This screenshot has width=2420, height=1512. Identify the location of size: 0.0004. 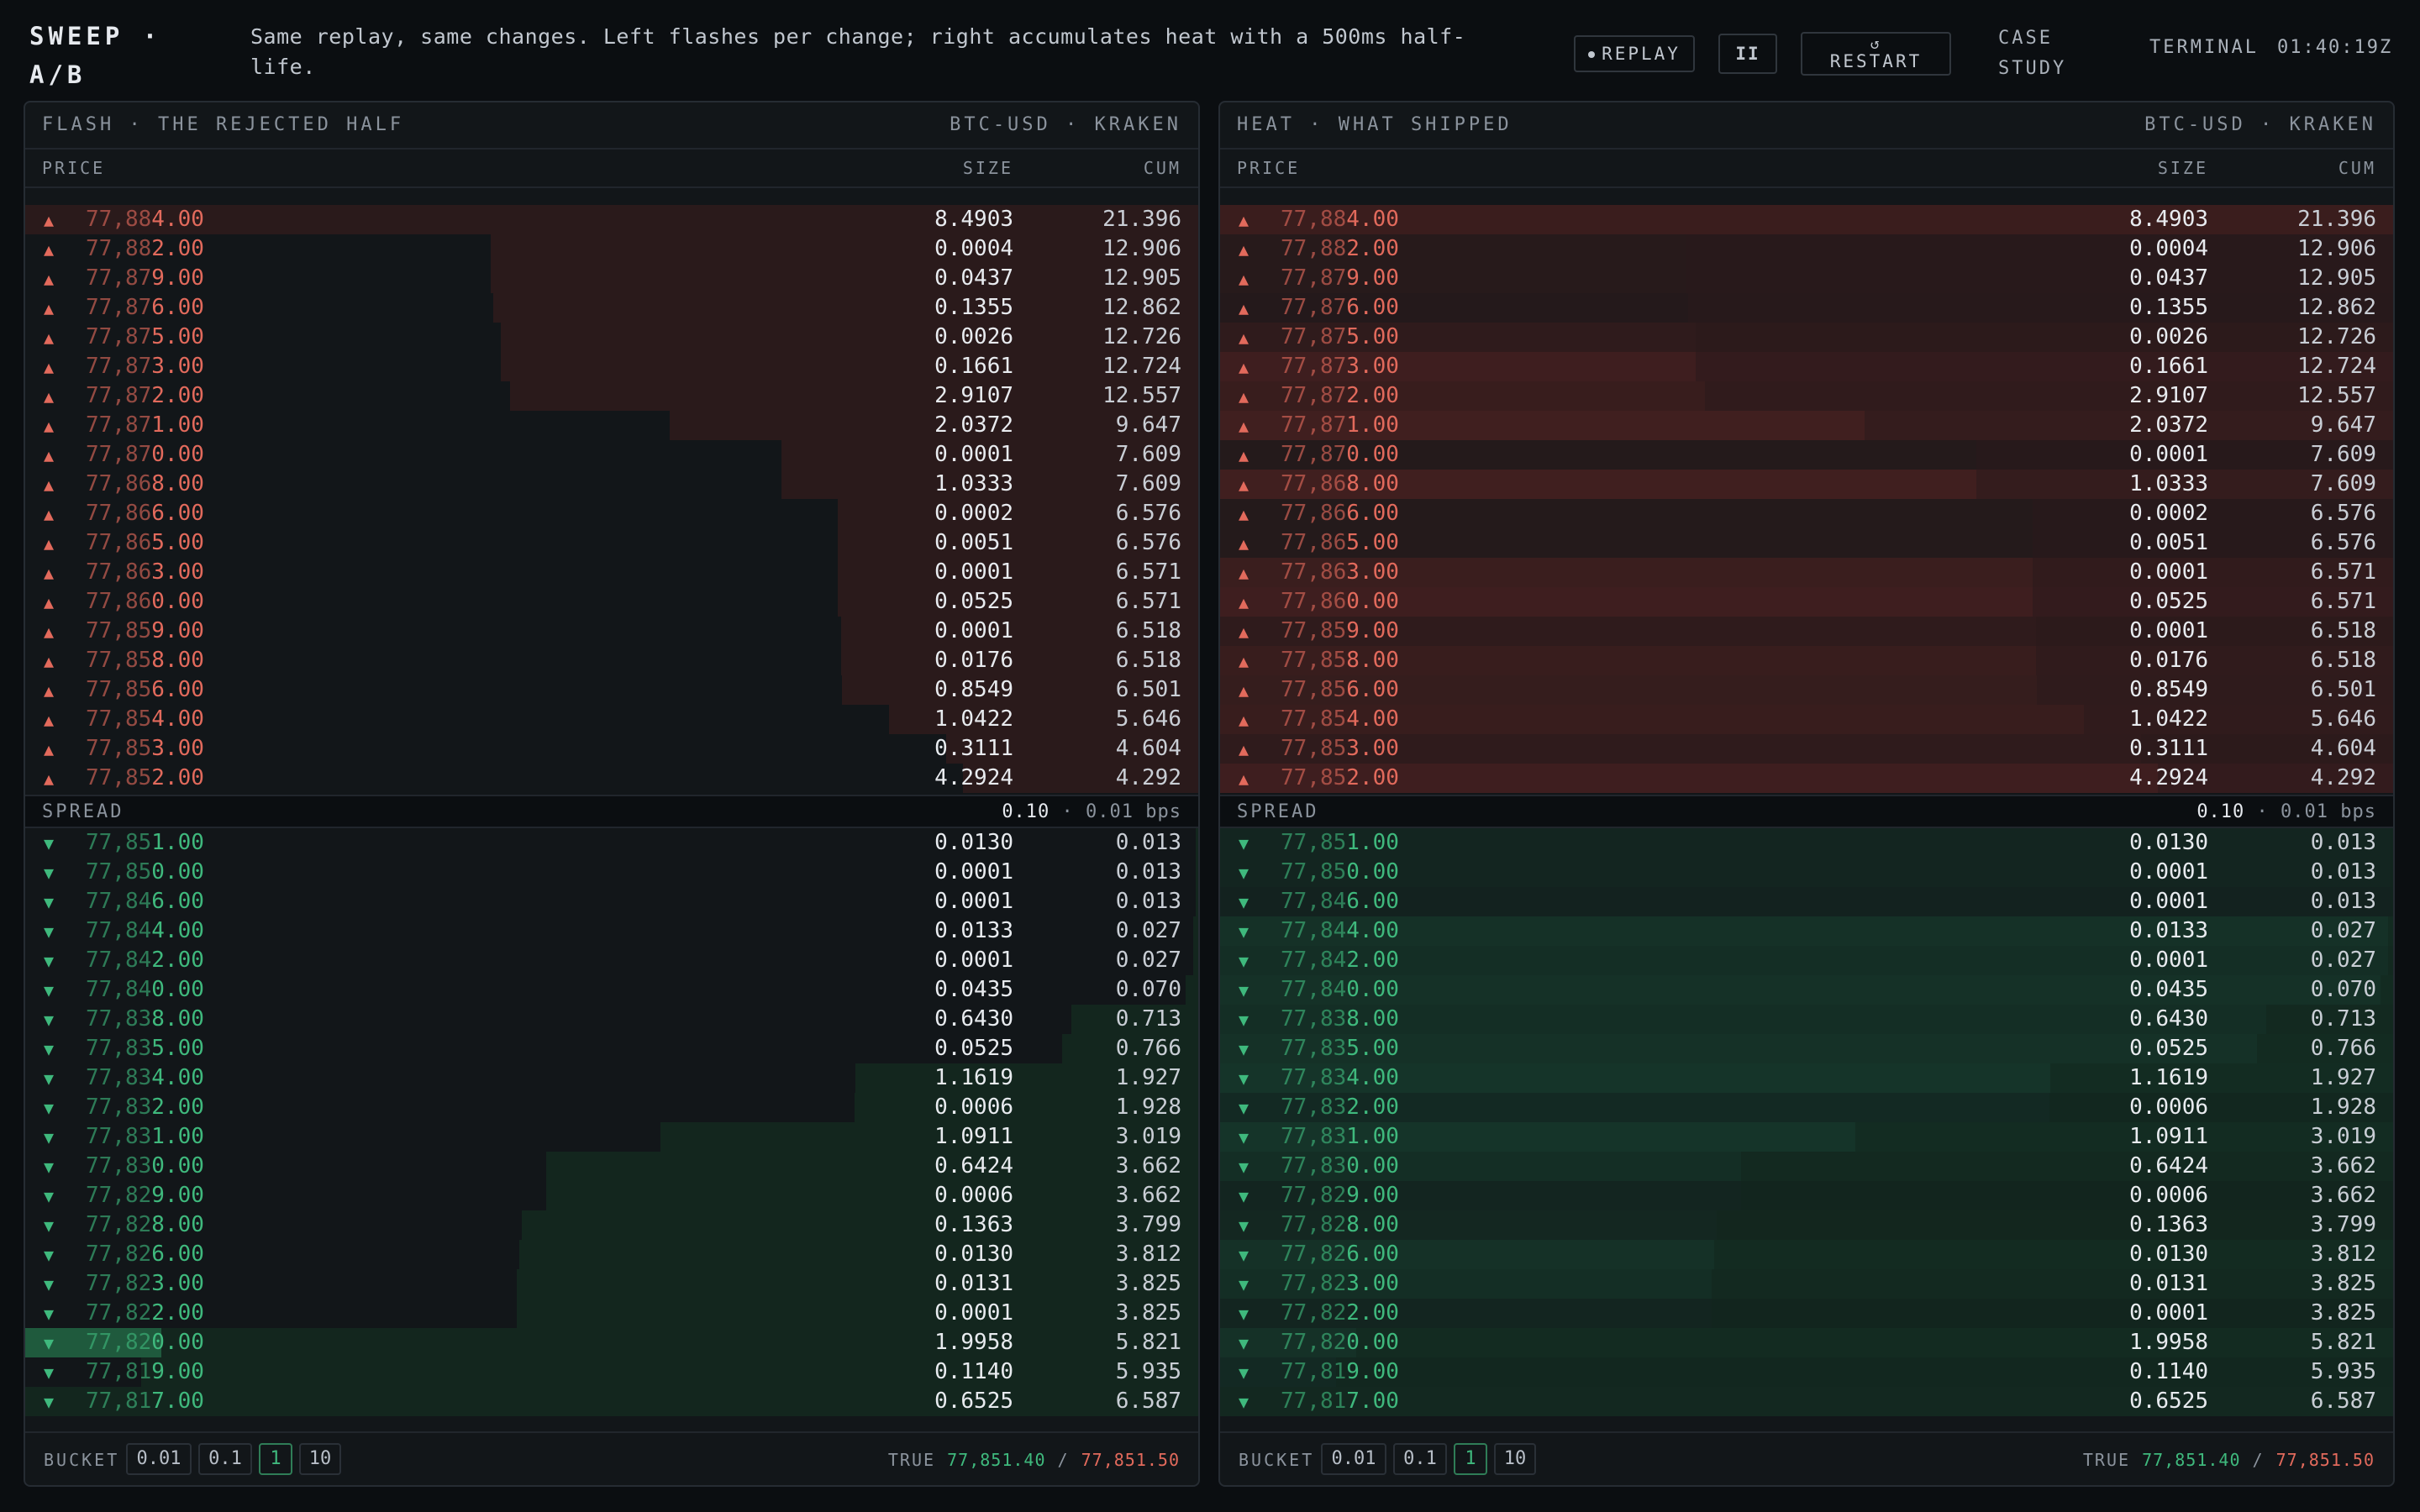
(2168, 248).